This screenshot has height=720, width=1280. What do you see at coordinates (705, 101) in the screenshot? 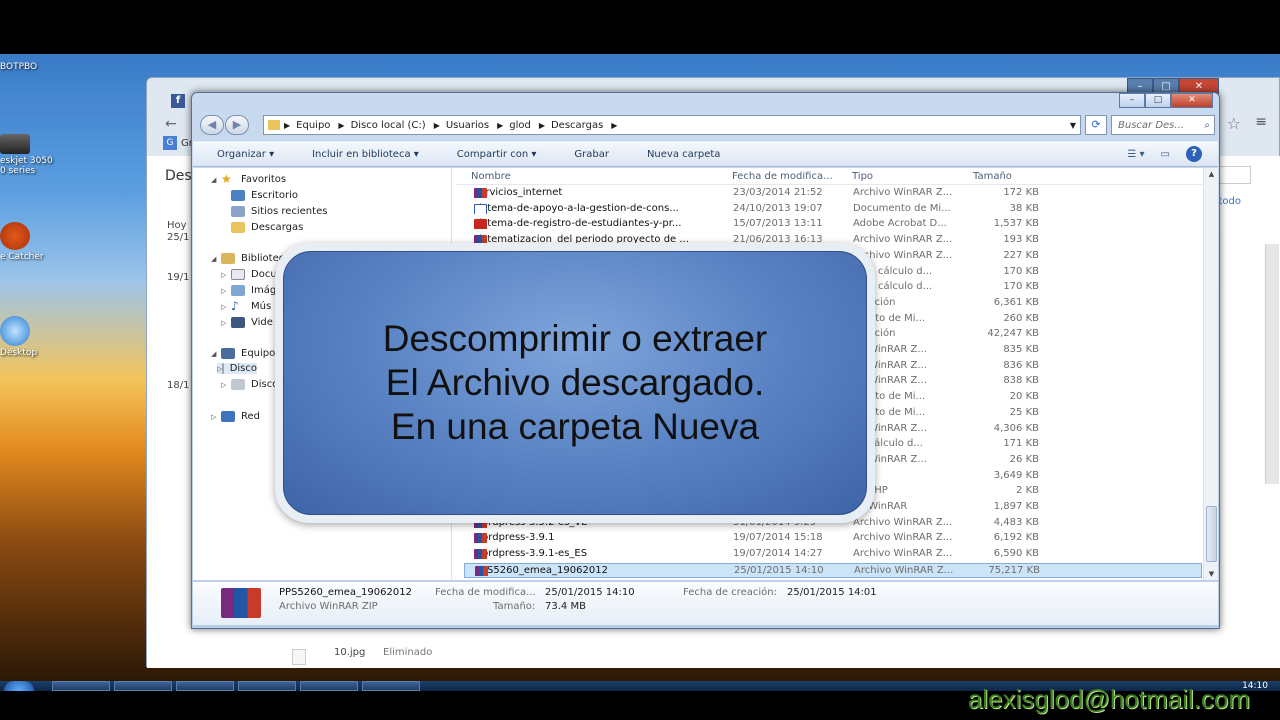
I see `explorer-titlebar: – □ ✕` at bounding box center [705, 101].